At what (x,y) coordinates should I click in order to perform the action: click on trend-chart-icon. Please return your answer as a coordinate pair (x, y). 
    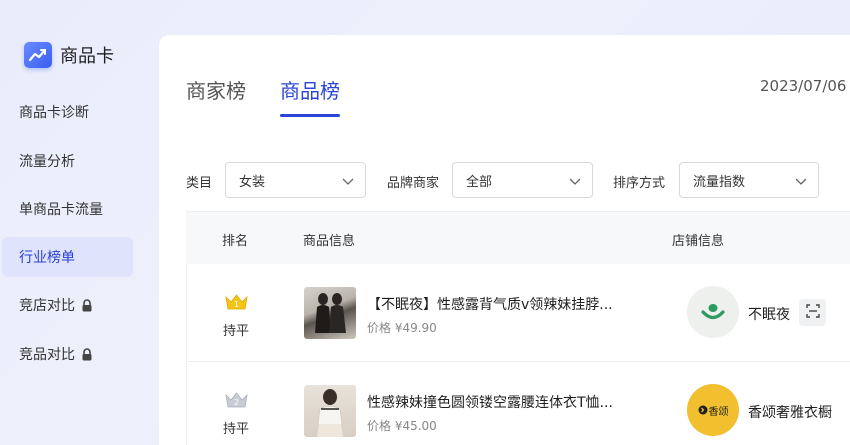
    Looking at the image, I should click on (38, 55).